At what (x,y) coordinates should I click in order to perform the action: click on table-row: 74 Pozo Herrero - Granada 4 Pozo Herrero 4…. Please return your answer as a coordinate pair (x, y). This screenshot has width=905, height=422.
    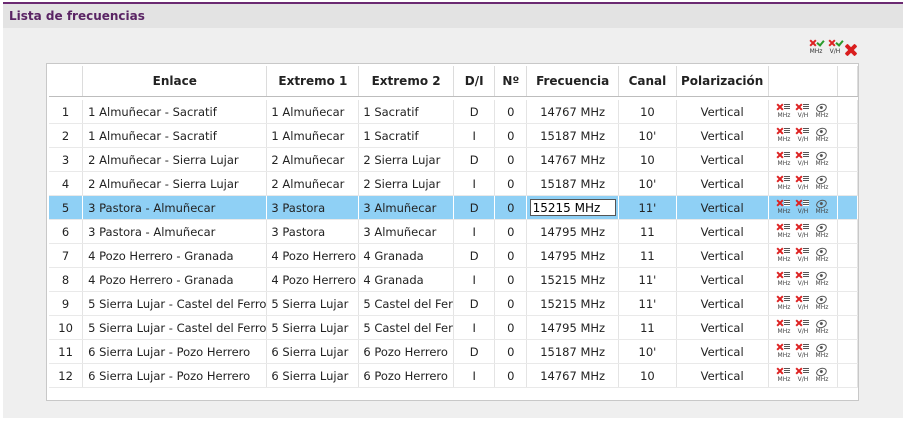
    Looking at the image, I should click on (453, 255).